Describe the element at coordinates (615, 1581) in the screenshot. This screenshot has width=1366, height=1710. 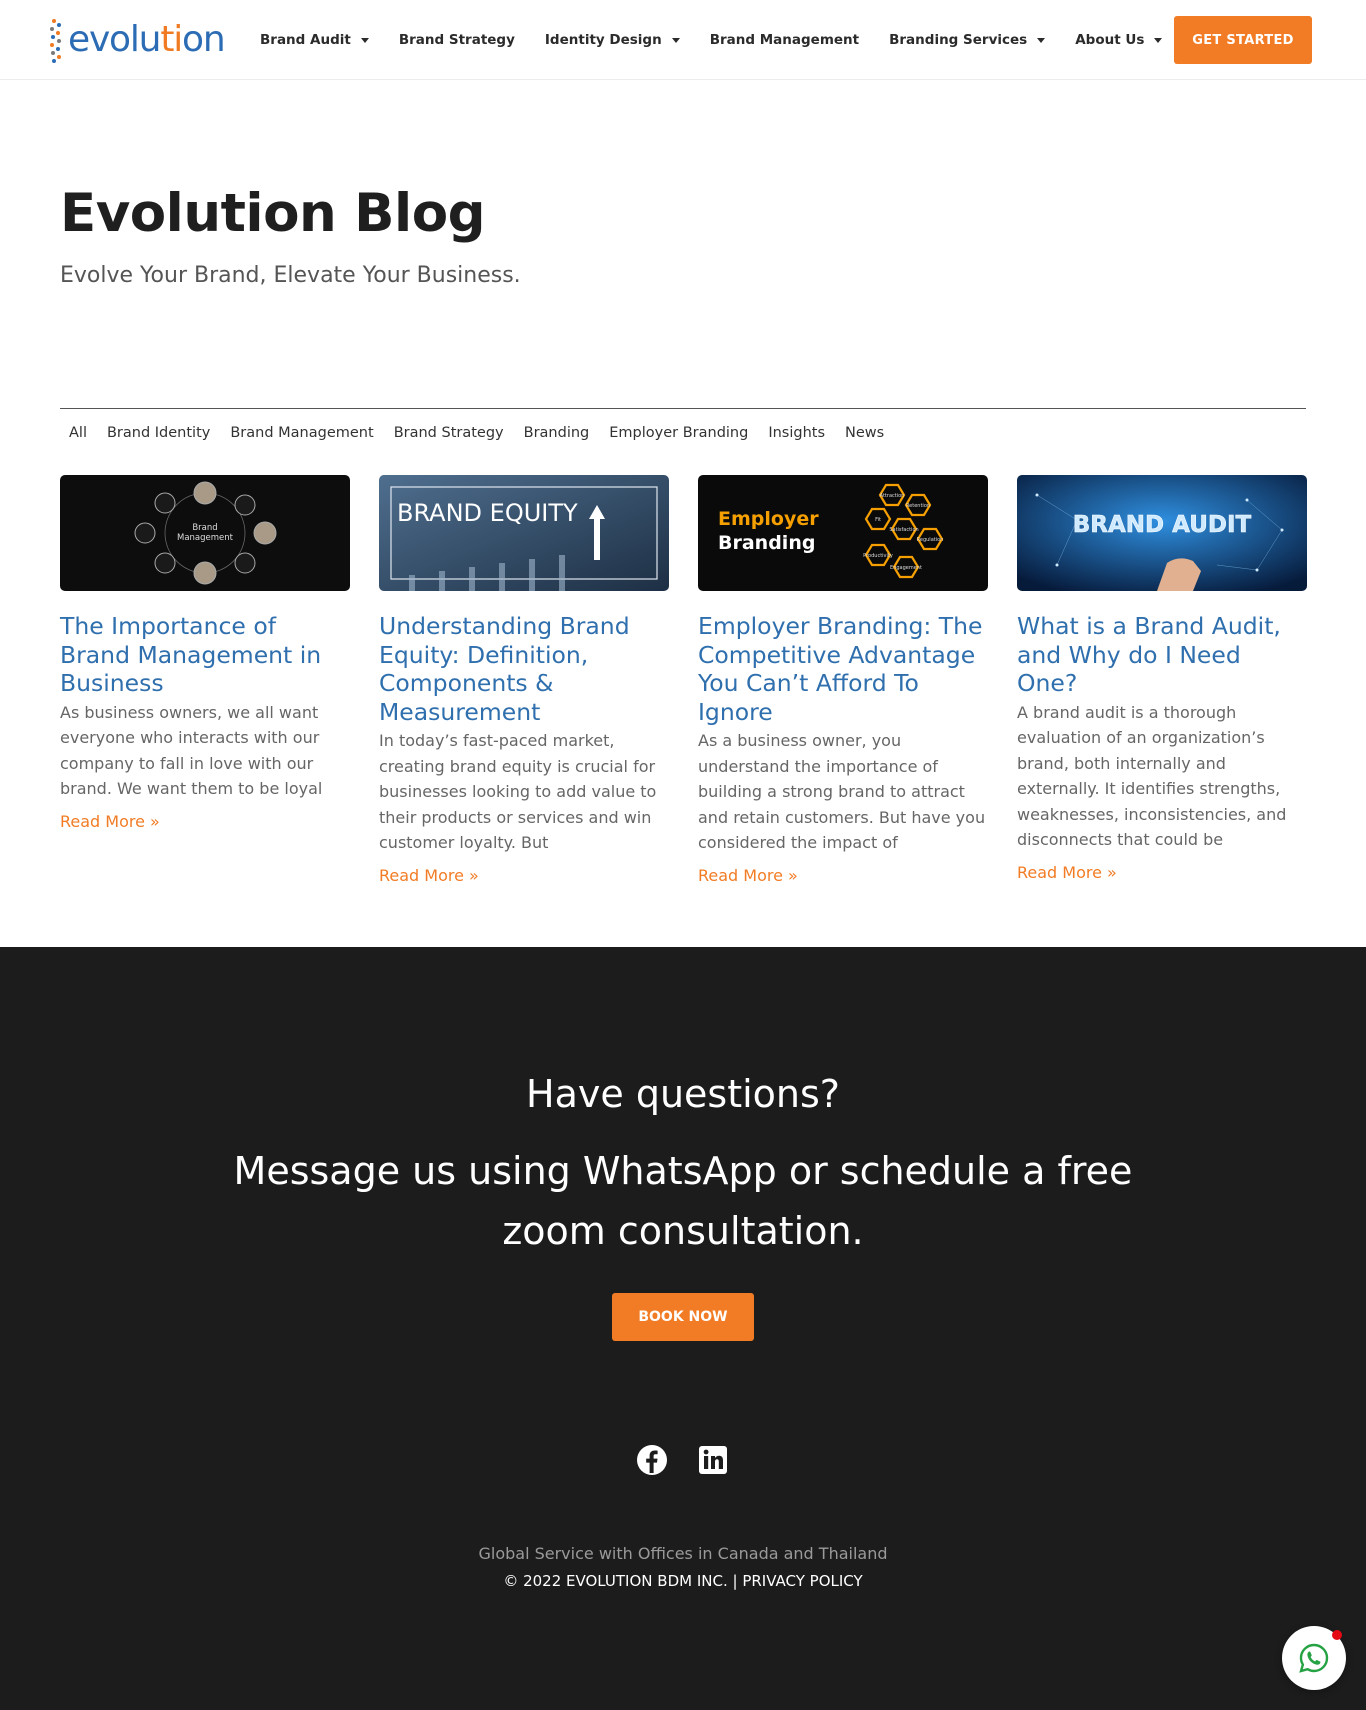
I see `copyright-text: © 2022 EVOLUTION BDM INC.` at that location.